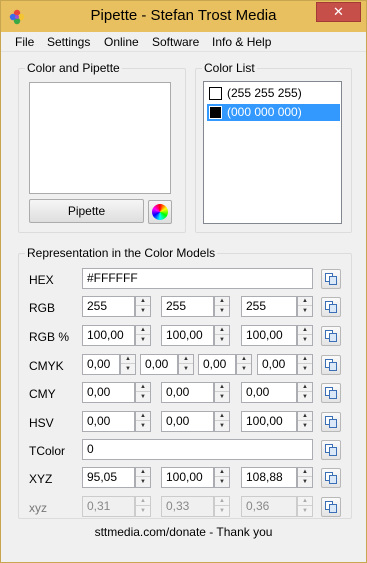  I want to click on tcolor-field: 0, so click(197, 449).